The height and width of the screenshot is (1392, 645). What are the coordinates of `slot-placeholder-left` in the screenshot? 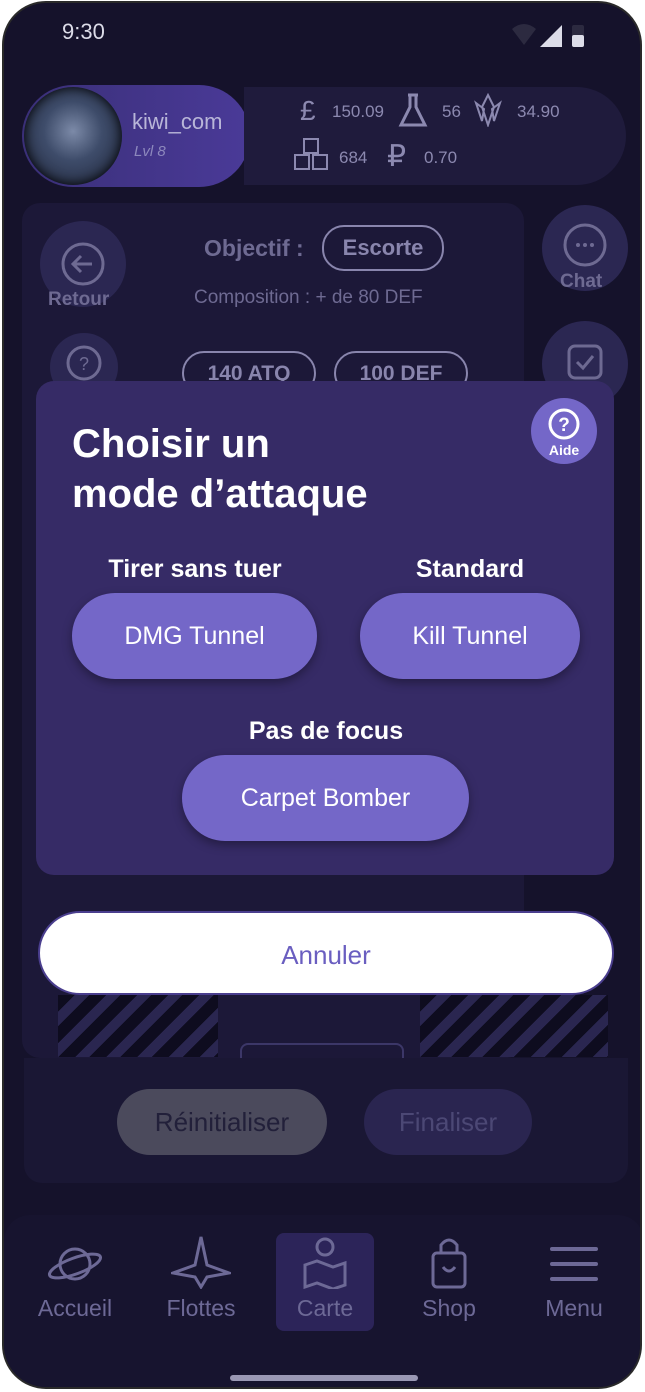 It's located at (138, 1026).